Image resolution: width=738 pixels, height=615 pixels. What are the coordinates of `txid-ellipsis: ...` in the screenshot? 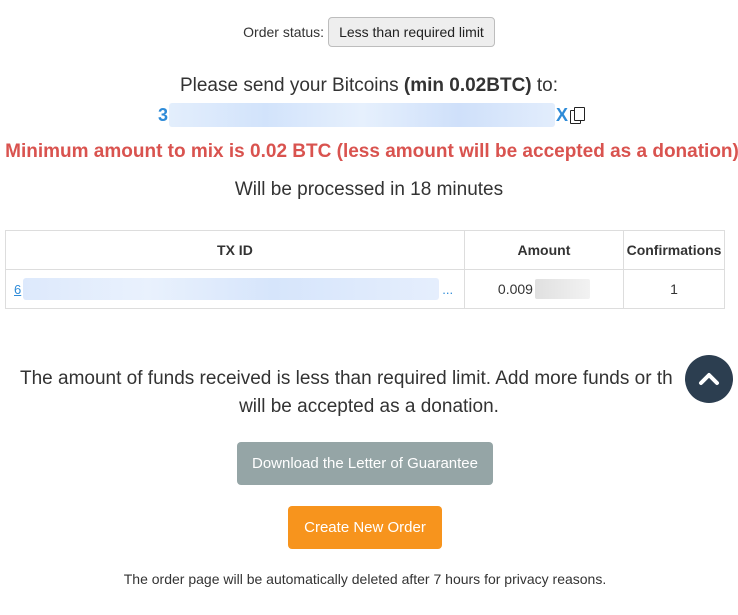 It's located at (448, 289).